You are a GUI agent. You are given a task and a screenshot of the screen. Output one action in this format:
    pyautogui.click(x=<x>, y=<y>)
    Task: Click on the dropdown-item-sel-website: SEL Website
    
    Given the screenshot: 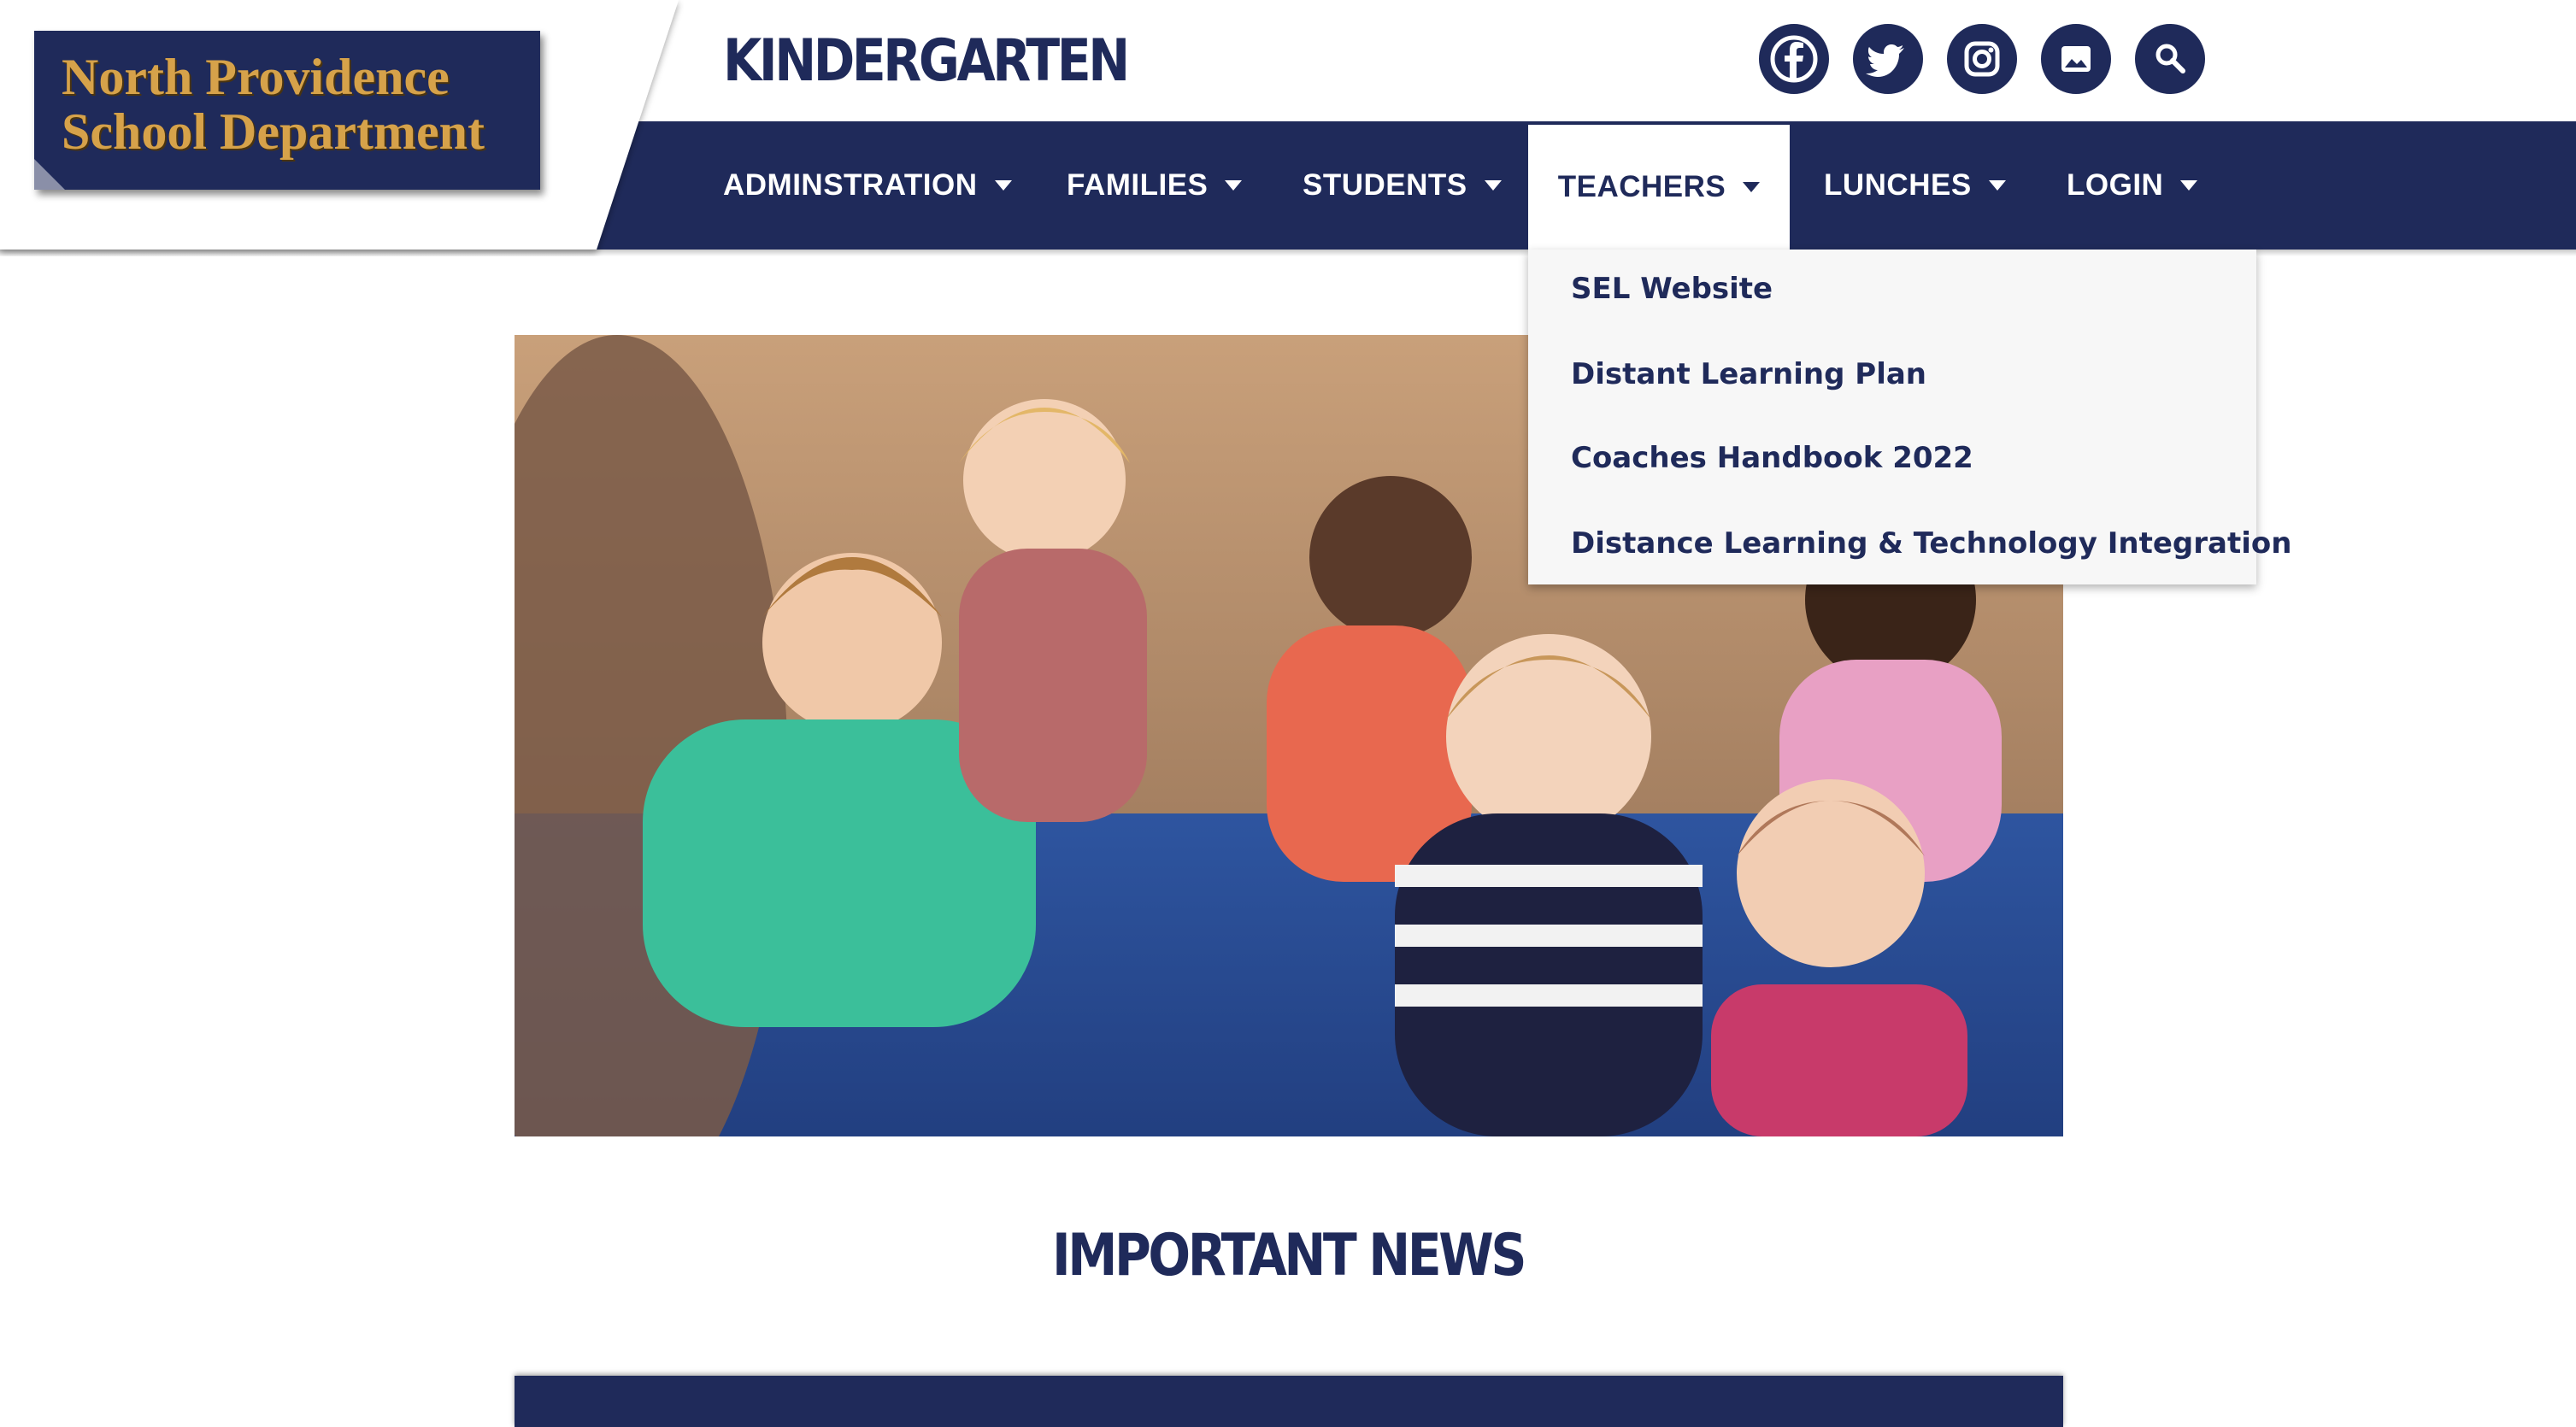 What is the action you would take?
    pyautogui.click(x=1672, y=288)
    